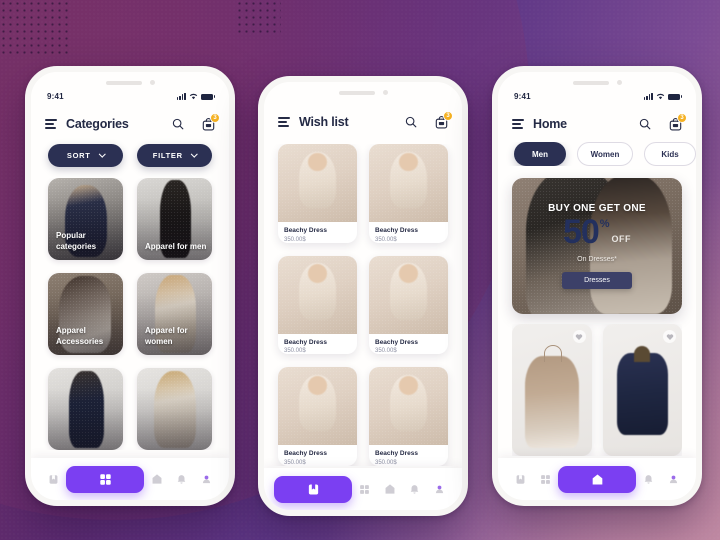  What do you see at coordinates (85, 155) in the screenshot?
I see `sort-button: SORT` at bounding box center [85, 155].